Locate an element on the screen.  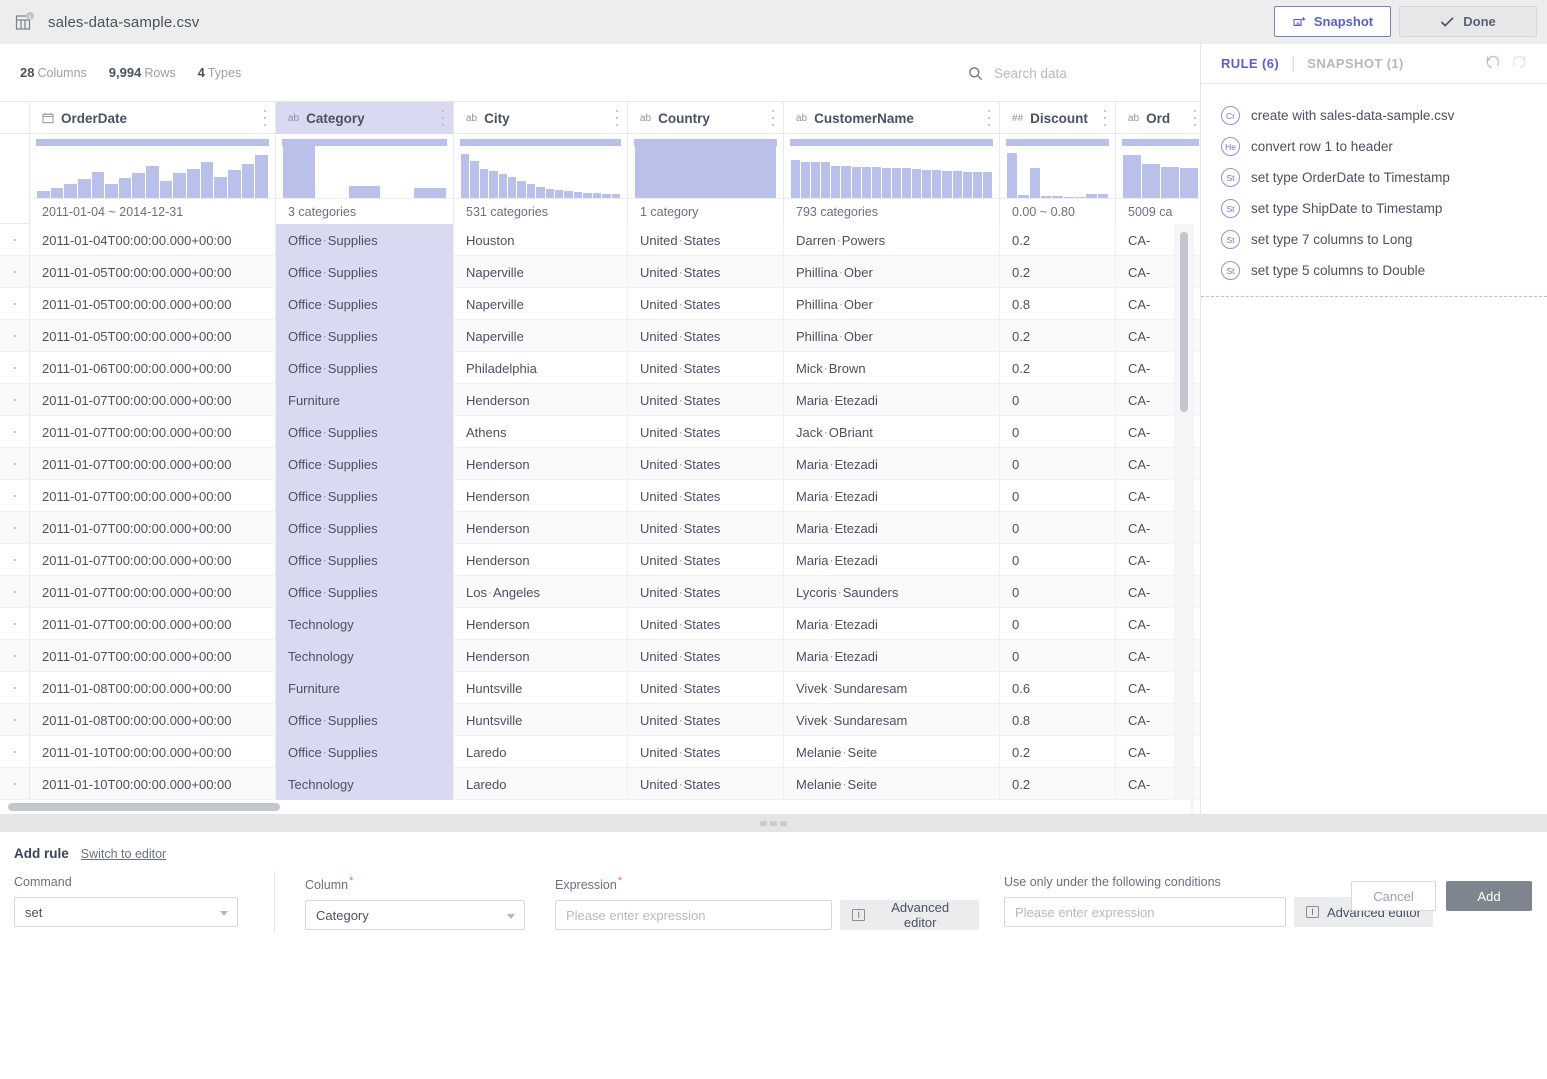
redo-icon is located at coordinates (1520, 62).